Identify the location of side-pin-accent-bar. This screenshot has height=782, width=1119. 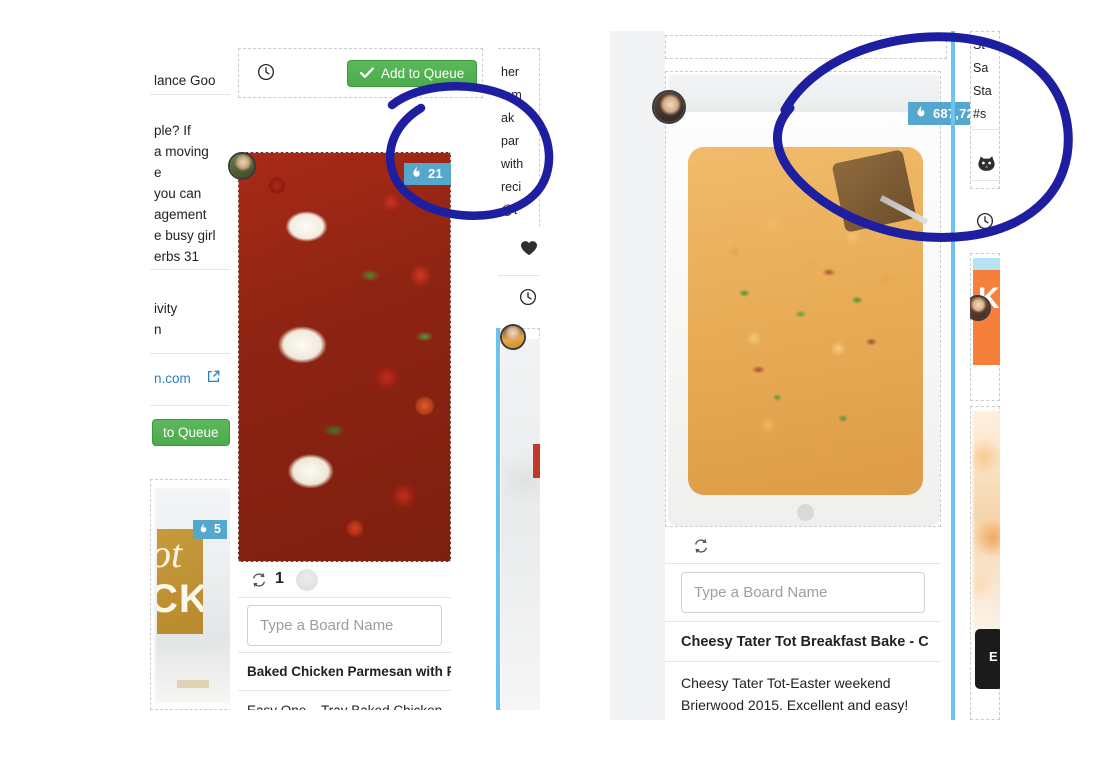
(536, 461).